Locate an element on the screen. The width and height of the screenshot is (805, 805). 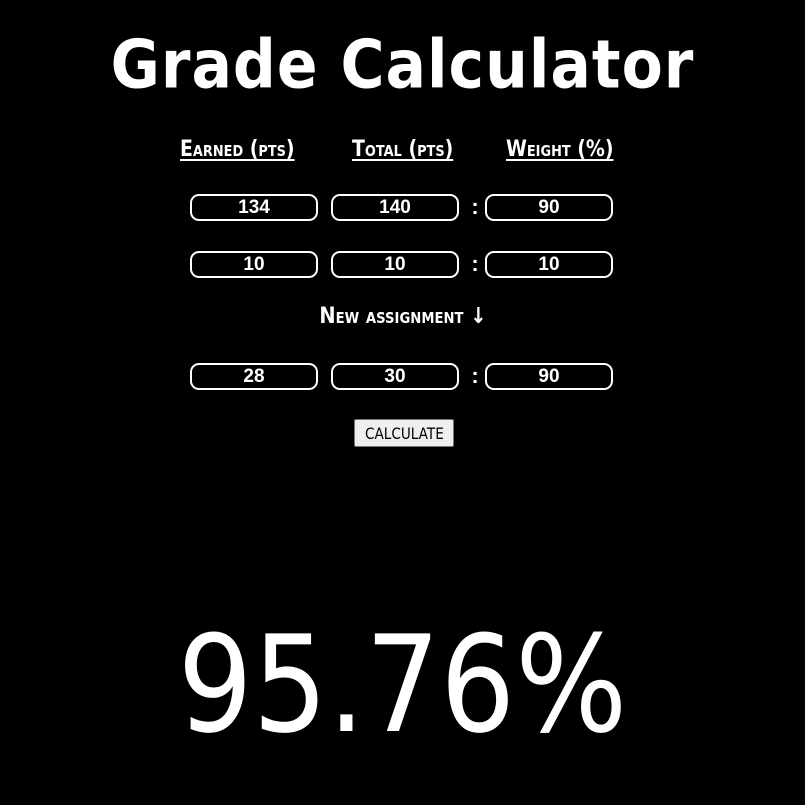
new-assignment-text: New assignment ↓ is located at coordinates (402, 316).